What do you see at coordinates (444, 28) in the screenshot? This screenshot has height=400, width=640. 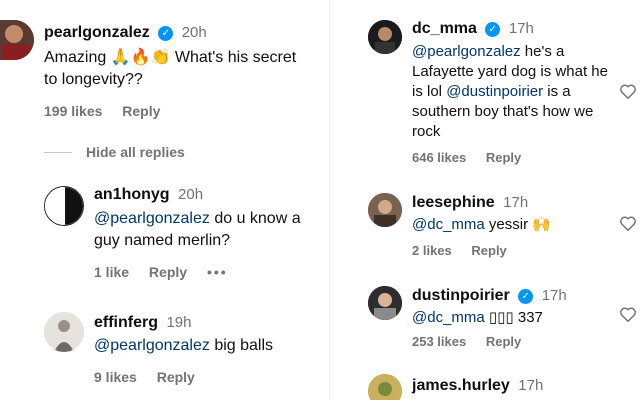 I see `username: dc_mma` at bounding box center [444, 28].